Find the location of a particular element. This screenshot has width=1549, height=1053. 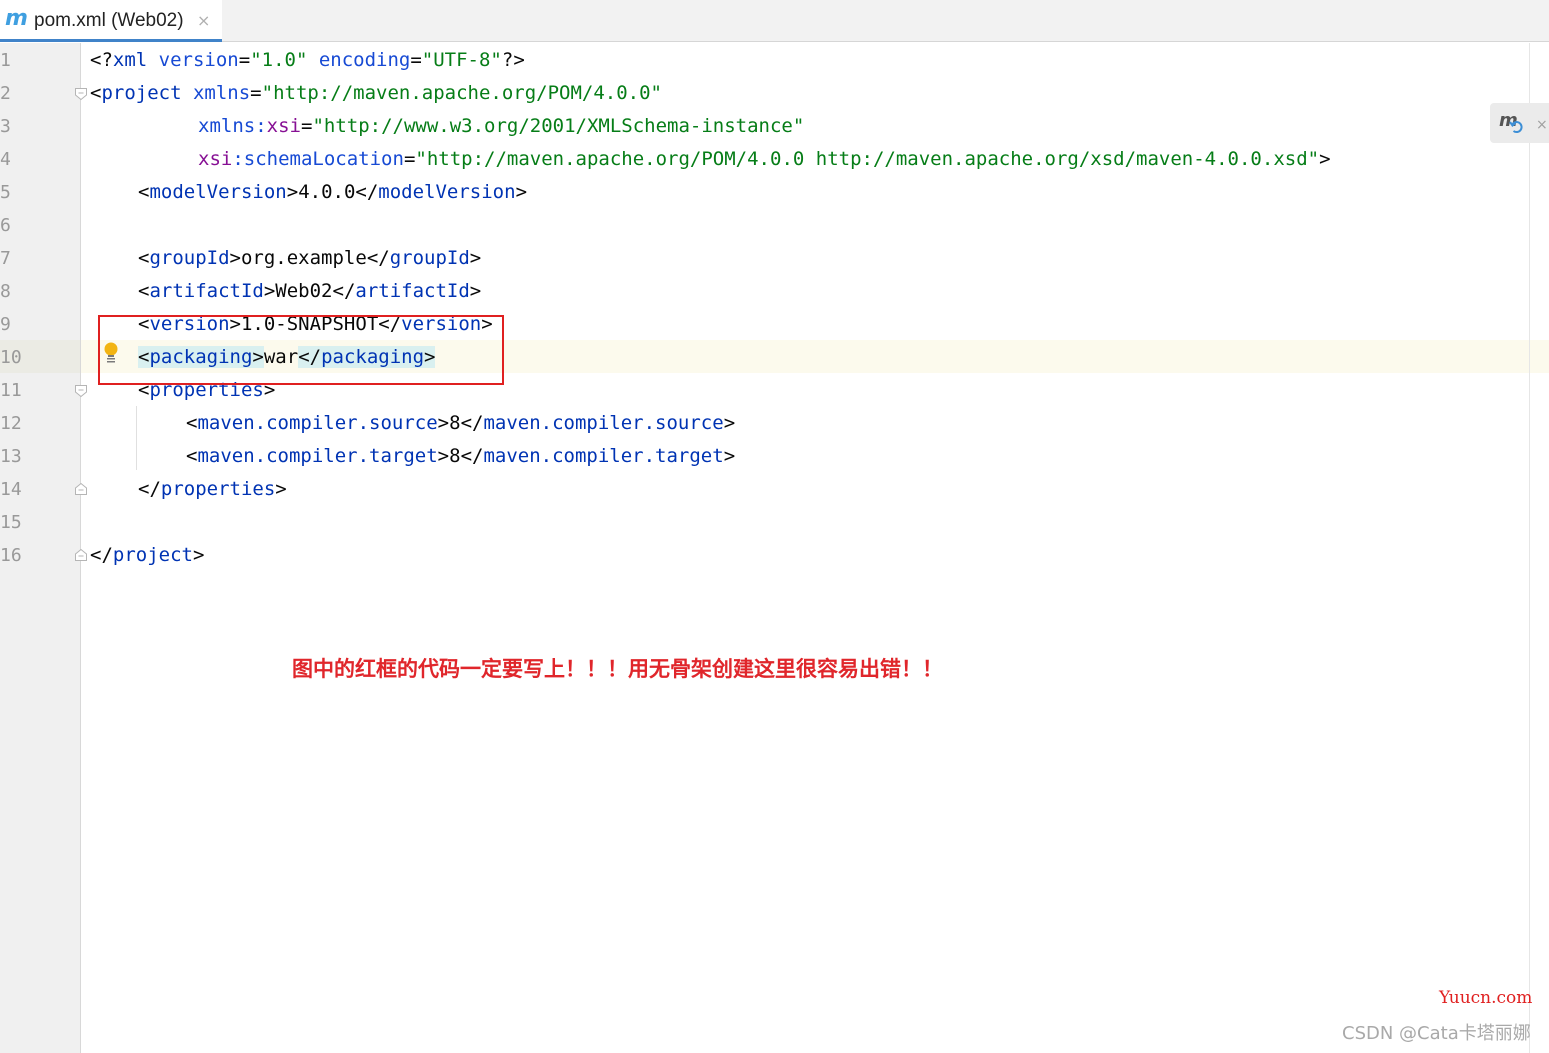

token: <? is located at coordinates (101, 60).